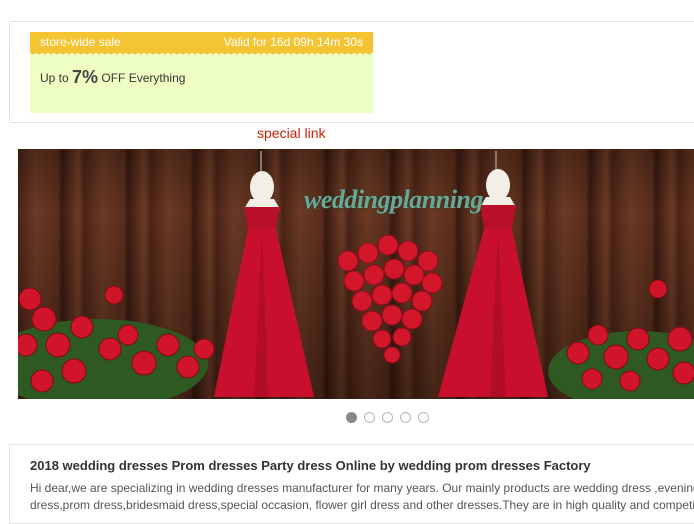 The width and height of the screenshot is (694, 524). Describe the element at coordinates (143, 78) in the screenshot. I see `offer-suffix: OFF Everything` at that location.